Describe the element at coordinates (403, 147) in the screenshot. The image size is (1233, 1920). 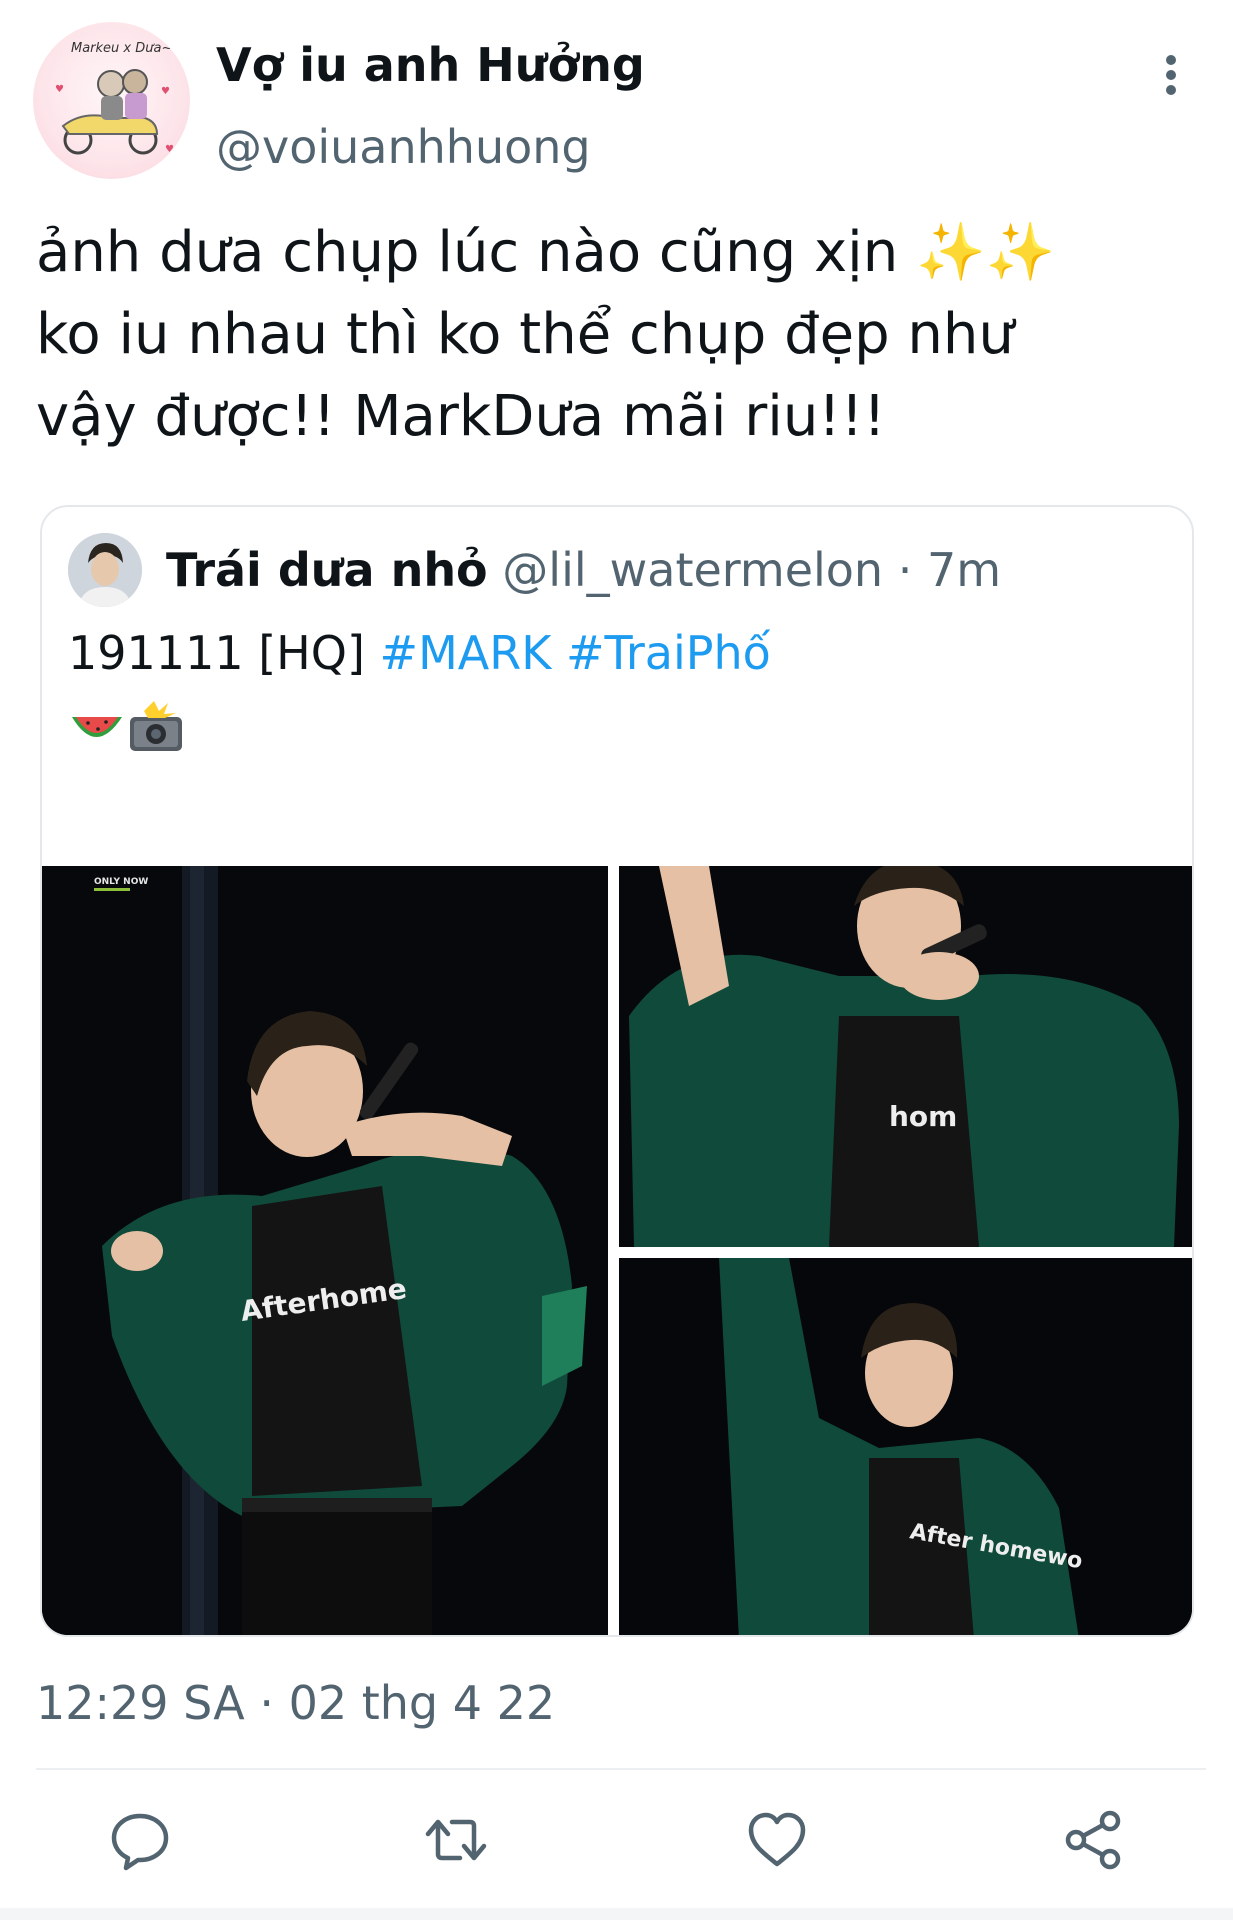
I see `user-handle: @voiuanhhuong` at that location.